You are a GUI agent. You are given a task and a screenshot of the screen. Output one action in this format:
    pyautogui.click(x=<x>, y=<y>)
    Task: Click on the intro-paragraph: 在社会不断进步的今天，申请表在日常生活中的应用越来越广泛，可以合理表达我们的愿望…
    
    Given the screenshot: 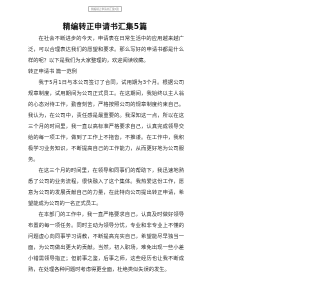 What is the action you would take?
    pyautogui.click(x=106, y=50)
    